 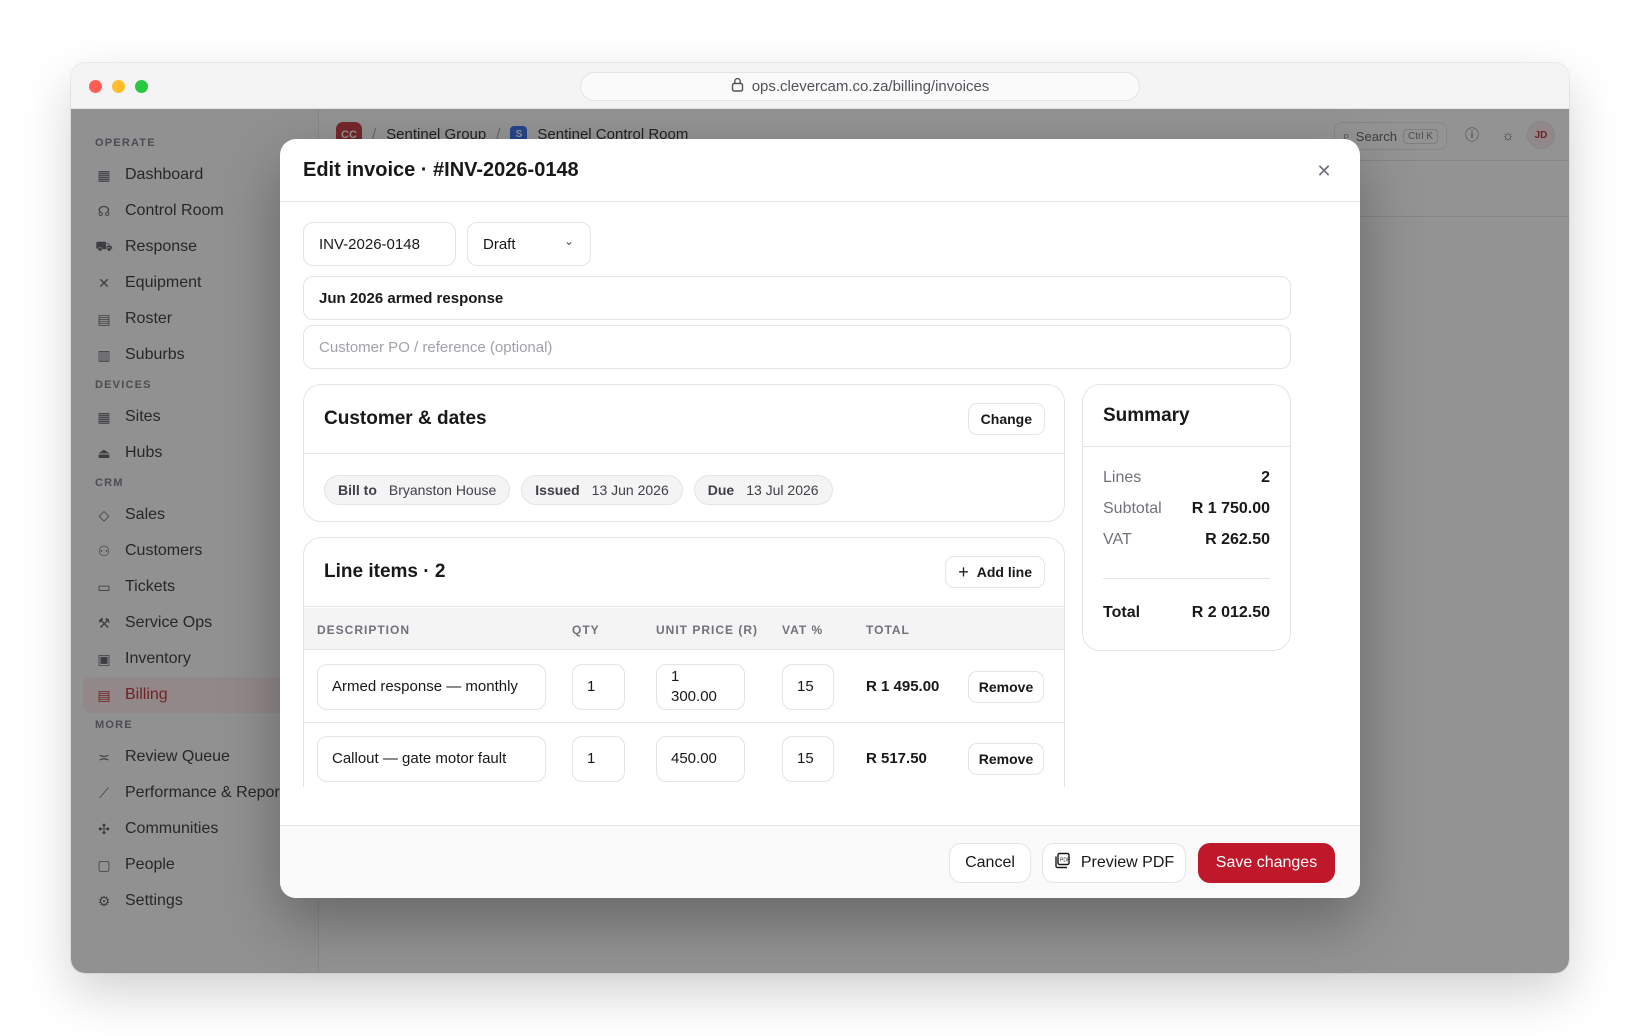 What do you see at coordinates (1324, 171) in the screenshot?
I see `close-icon: ✕` at bounding box center [1324, 171].